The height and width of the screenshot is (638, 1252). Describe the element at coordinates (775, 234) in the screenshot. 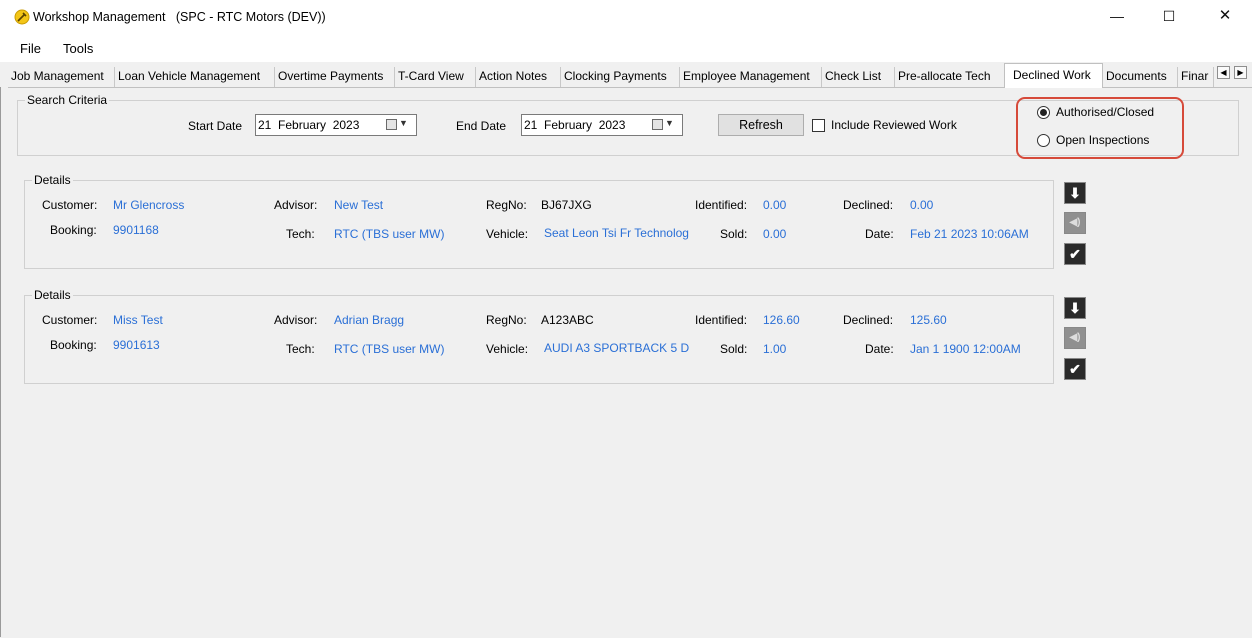

I see `sold-value: 0.00` at that location.